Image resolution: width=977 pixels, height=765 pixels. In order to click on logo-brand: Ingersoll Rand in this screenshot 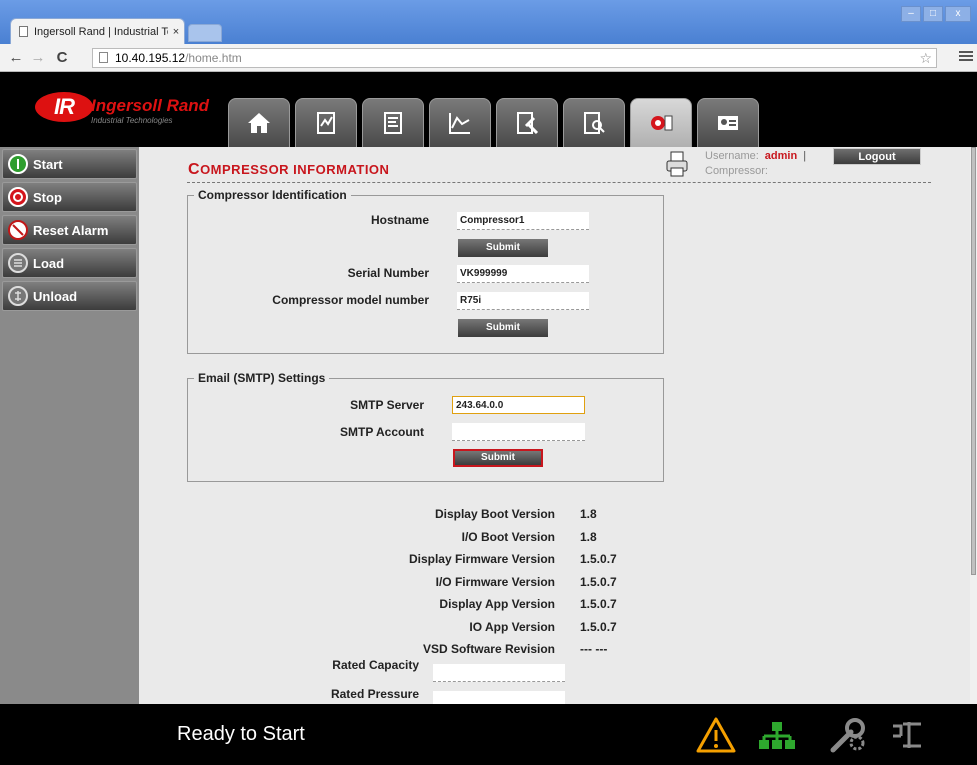, I will do `click(150, 105)`.